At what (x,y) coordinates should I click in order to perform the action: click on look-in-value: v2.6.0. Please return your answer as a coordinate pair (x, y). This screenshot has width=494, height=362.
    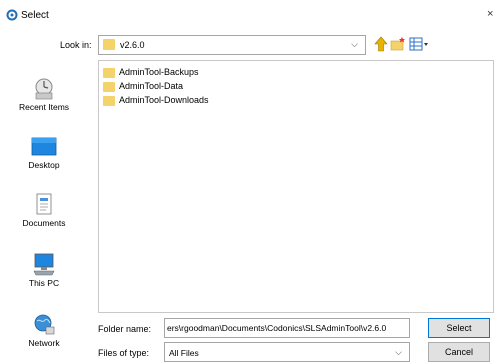
    Looking at the image, I should click on (132, 45).